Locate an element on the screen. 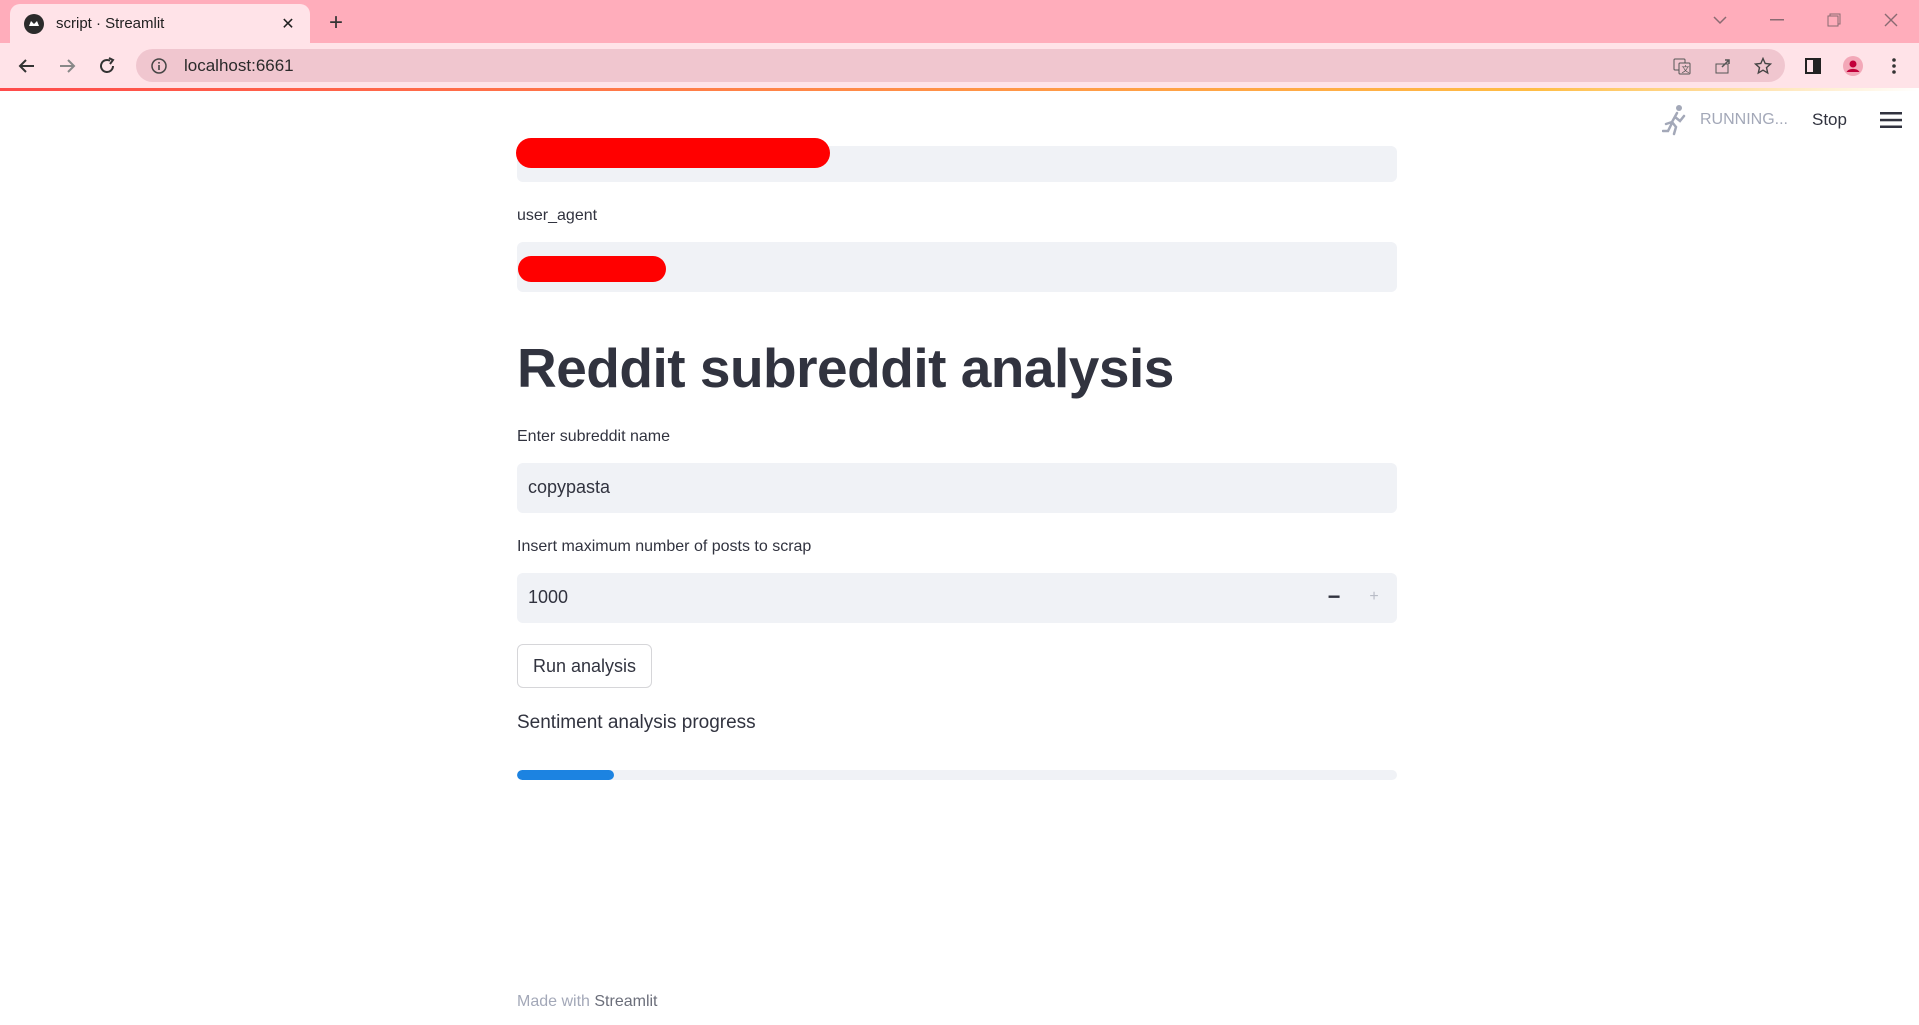 This screenshot has width=1919, height=1025. max-posts-value: 1000 is located at coordinates (548, 597).